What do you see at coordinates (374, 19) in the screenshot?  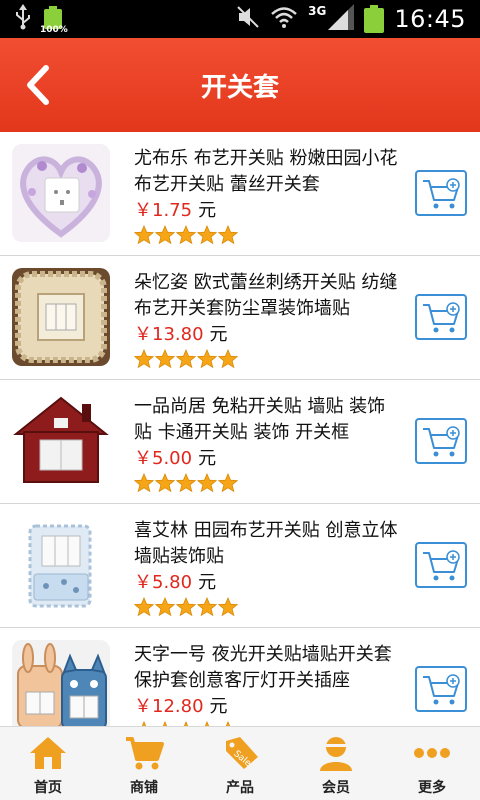 I see `battery-icon` at bounding box center [374, 19].